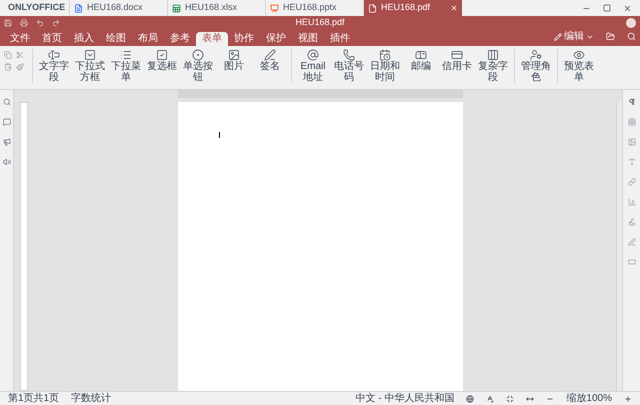 This screenshot has width=640, height=405. Describe the element at coordinates (8, 67) in the screenshot. I see `paste-icon` at that location.